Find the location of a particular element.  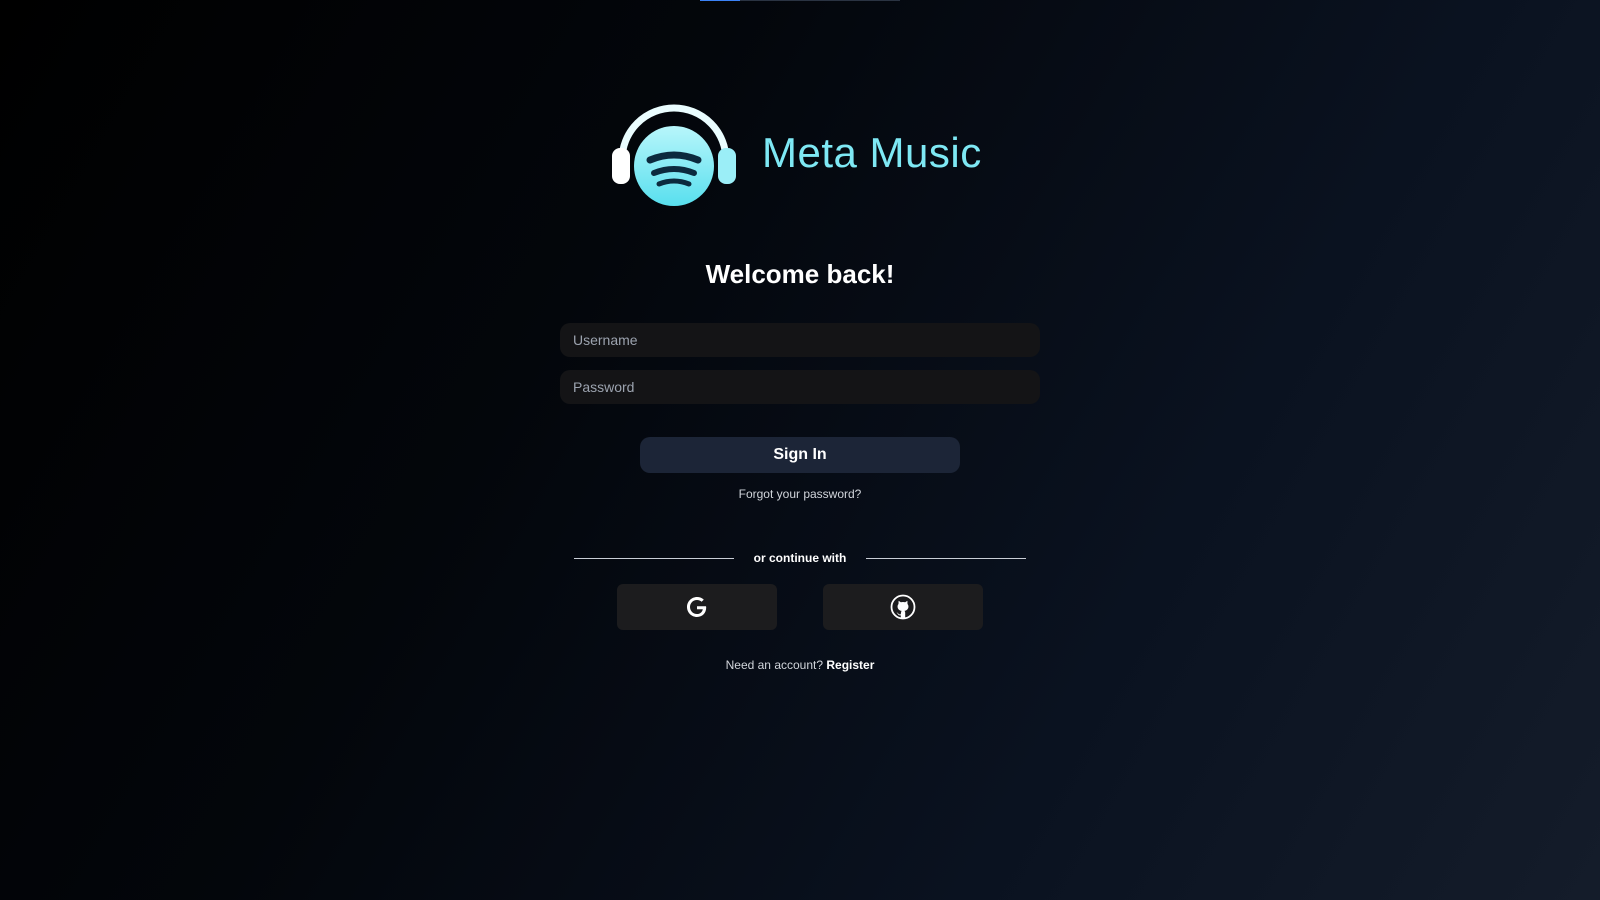

headphones-logo-icon is located at coordinates (674, 155).